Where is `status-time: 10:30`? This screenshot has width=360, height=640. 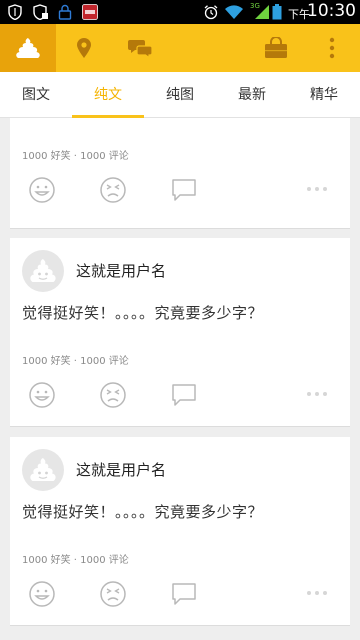 status-time: 10:30 is located at coordinates (331, 11).